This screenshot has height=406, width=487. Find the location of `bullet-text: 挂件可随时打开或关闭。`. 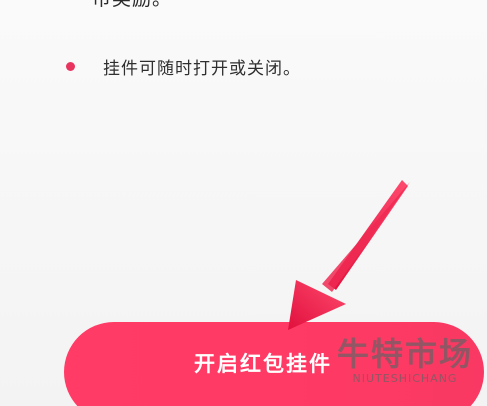

bullet-text: 挂件可随时打开或关闭。 is located at coordinates (202, 68).